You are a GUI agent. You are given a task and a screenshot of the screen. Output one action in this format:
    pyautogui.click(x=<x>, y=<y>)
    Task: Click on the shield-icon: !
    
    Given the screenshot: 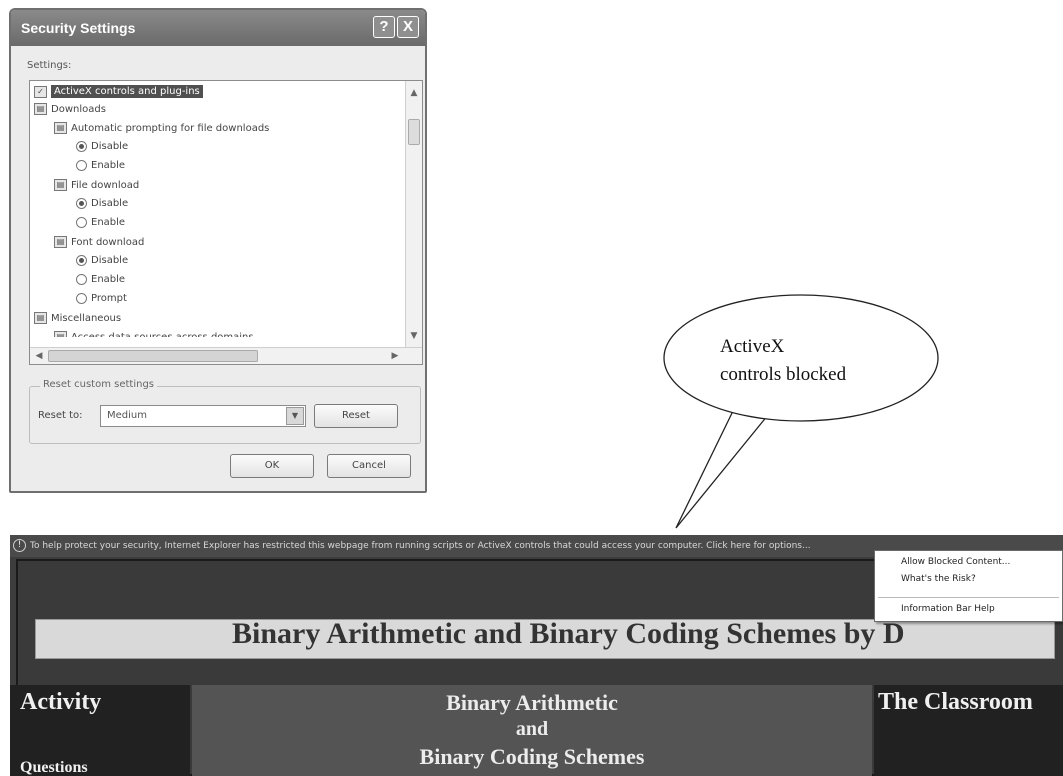 What is the action you would take?
    pyautogui.click(x=19, y=545)
    